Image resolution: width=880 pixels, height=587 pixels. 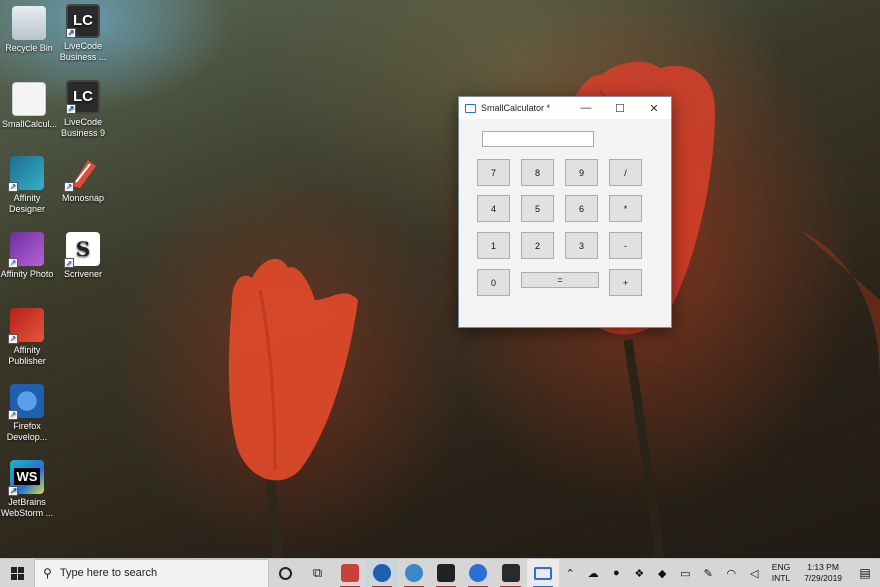 I want to click on firefox-developer-icon: ↗, so click(x=26, y=402).